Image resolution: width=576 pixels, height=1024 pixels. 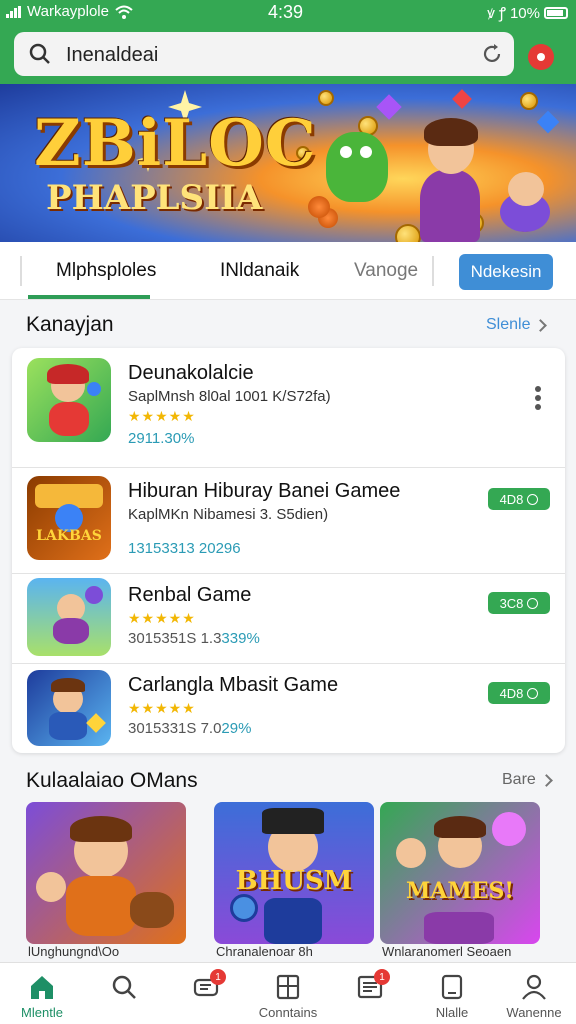 I want to click on game-meta: 13153313 20296, so click(x=184, y=548).